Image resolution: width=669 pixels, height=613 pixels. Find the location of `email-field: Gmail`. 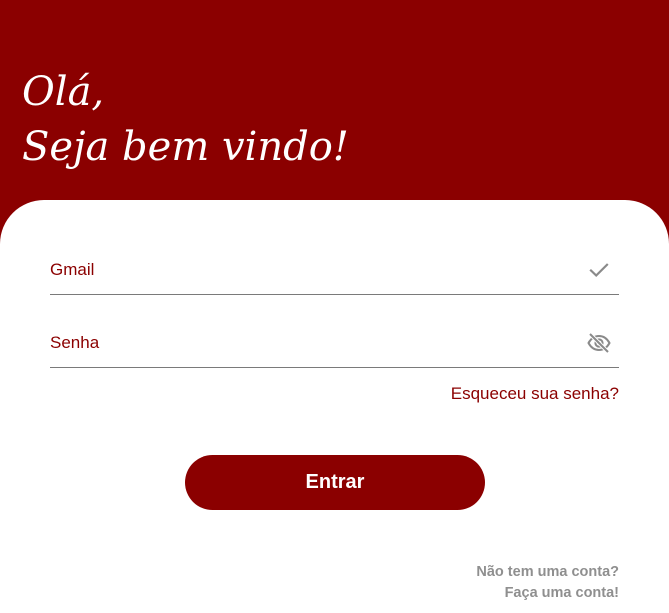

email-field: Gmail is located at coordinates (334, 272).